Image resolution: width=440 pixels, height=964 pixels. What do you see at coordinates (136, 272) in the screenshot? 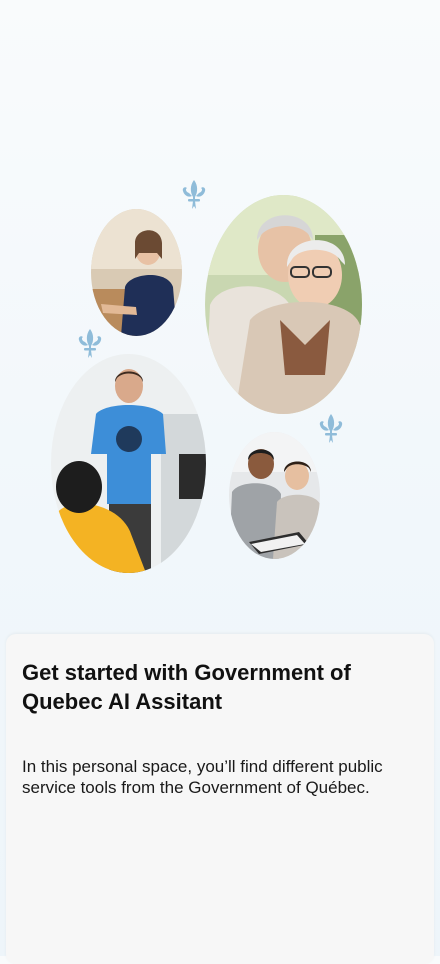
I see `photo-woman-at-desk` at bounding box center [136, 272].